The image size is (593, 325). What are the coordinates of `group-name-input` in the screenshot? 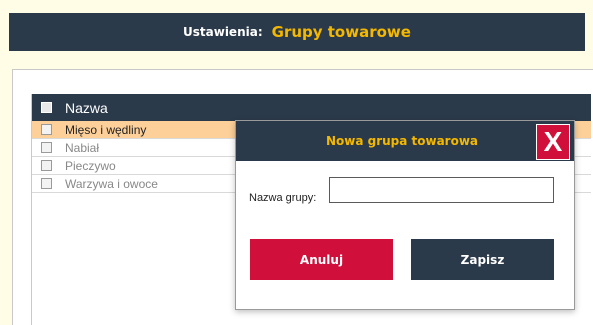 It's located at (441, 190).